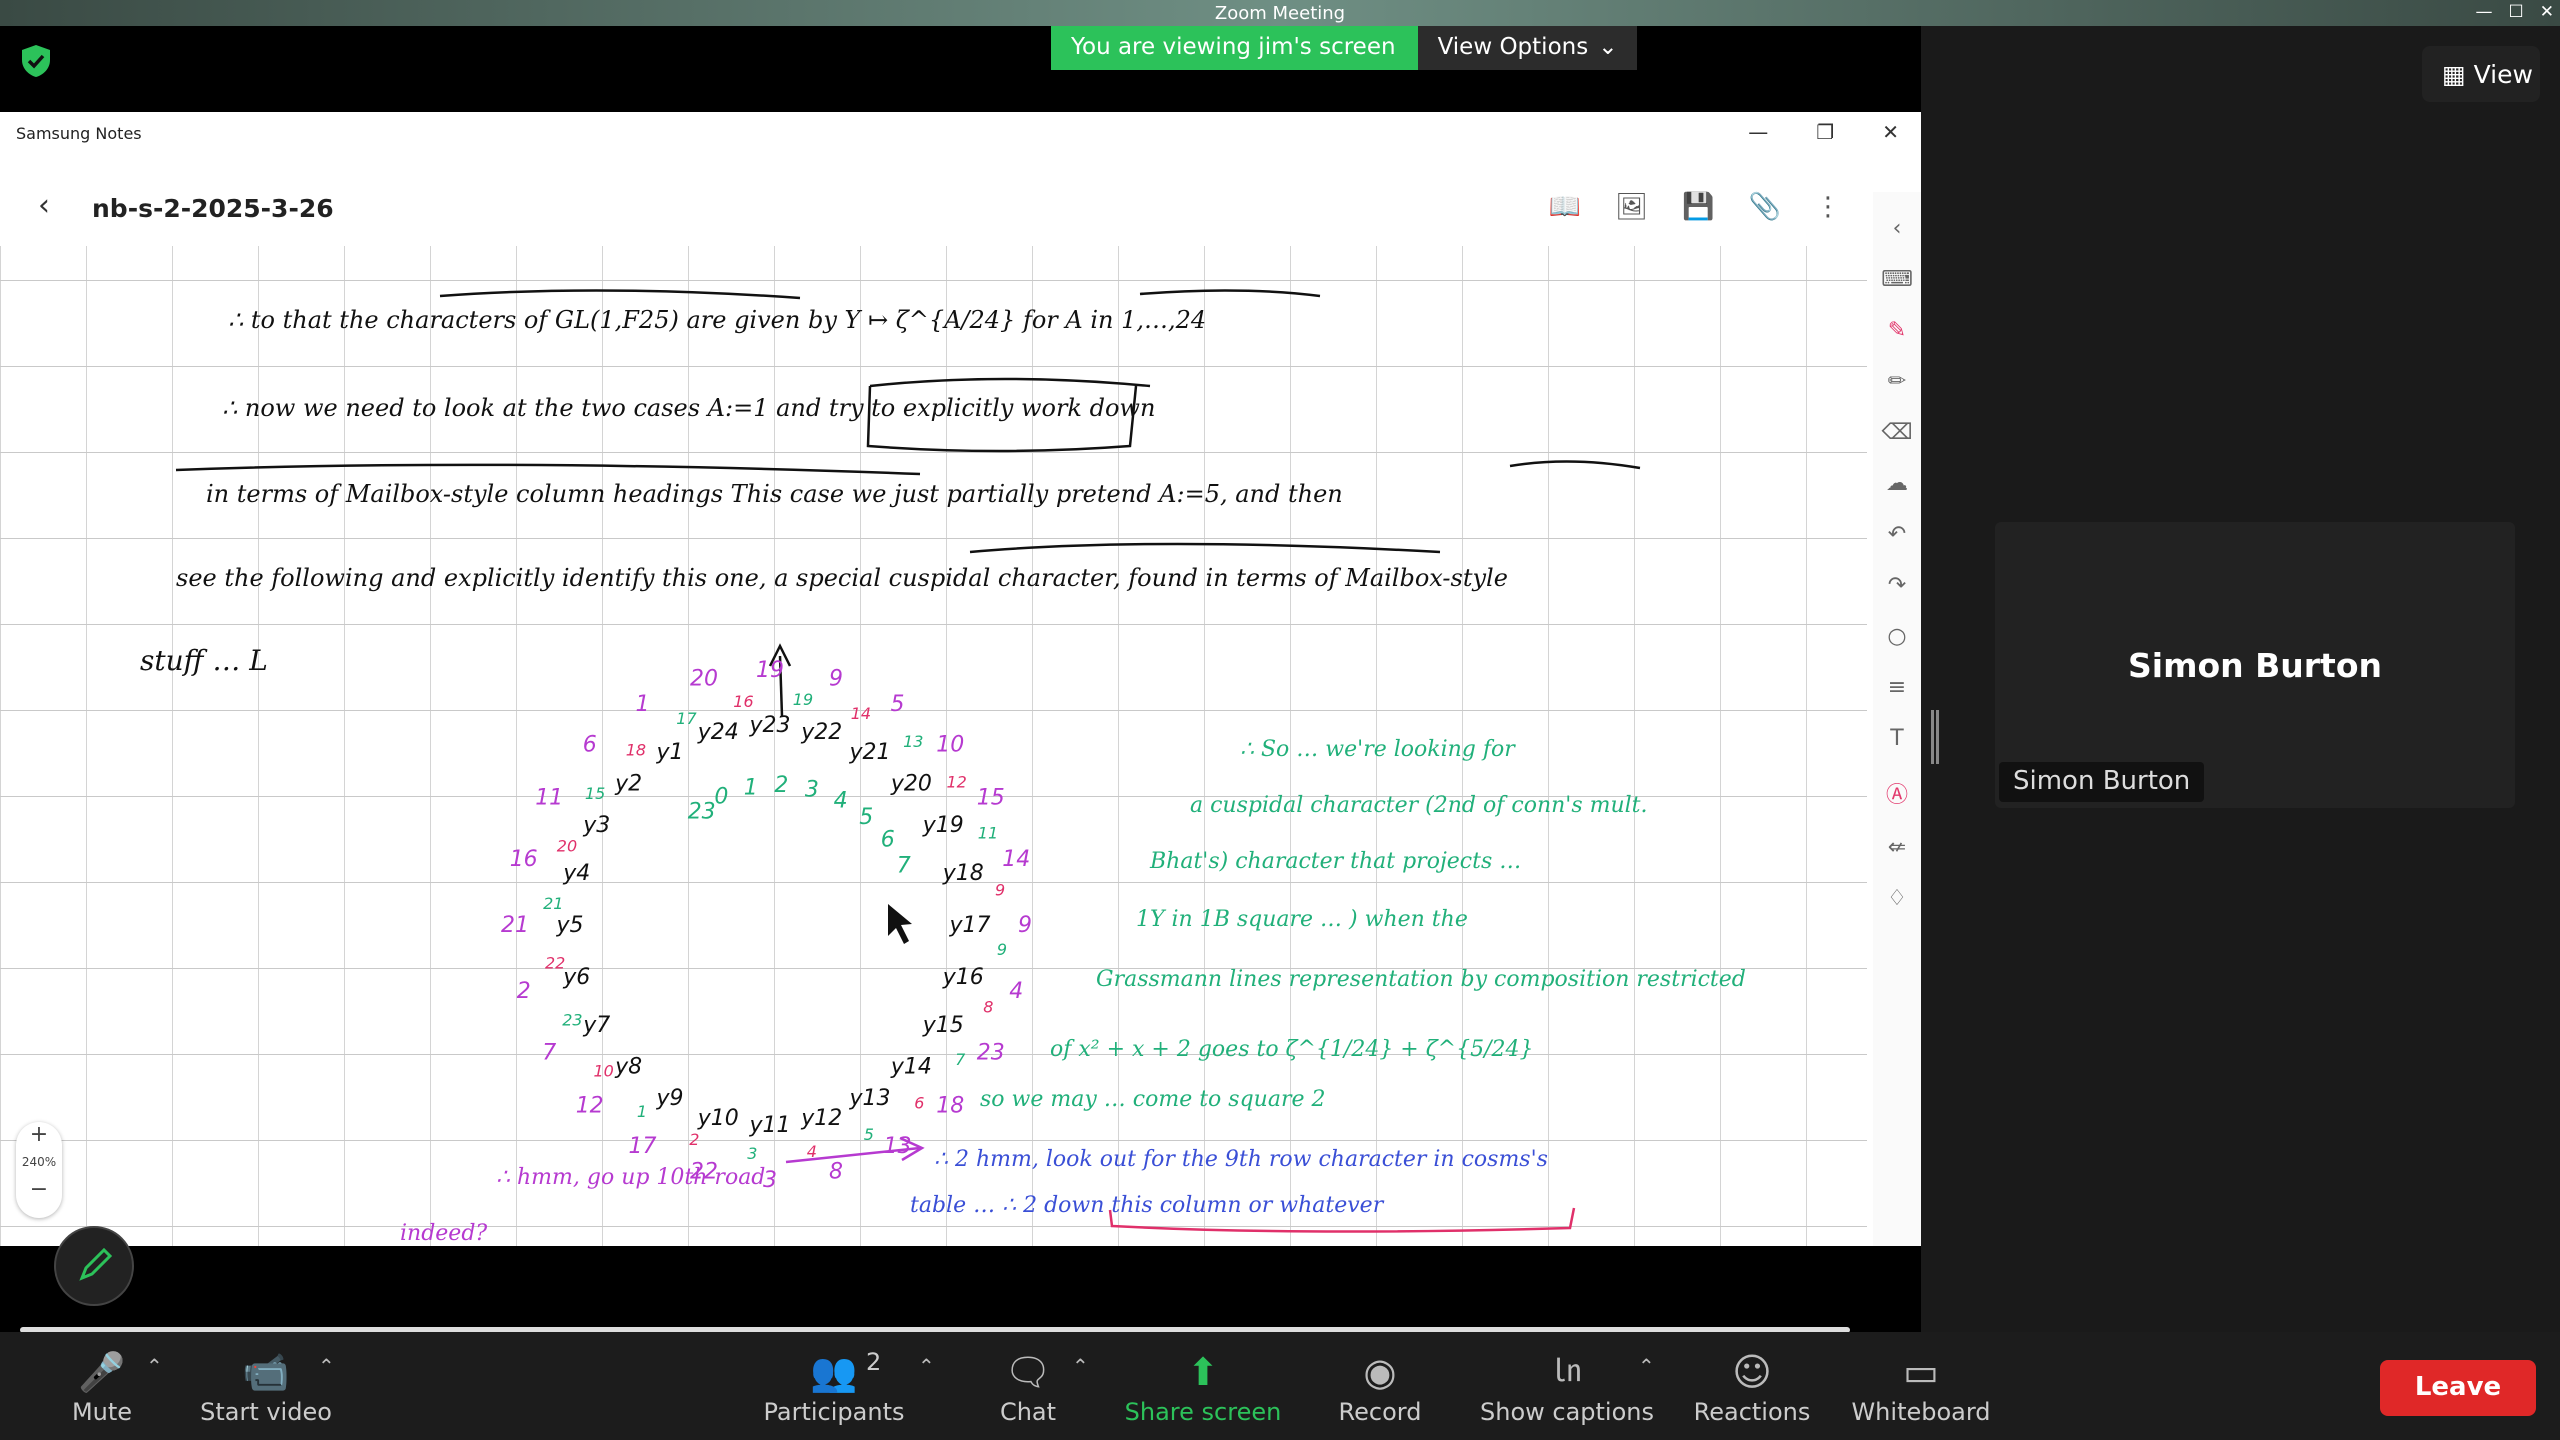 This screenshot has height=1440, width=2560. Describe the element at coordinates (1513, 47) in the screenshot. I see `view-options-label: View Options` at that location.